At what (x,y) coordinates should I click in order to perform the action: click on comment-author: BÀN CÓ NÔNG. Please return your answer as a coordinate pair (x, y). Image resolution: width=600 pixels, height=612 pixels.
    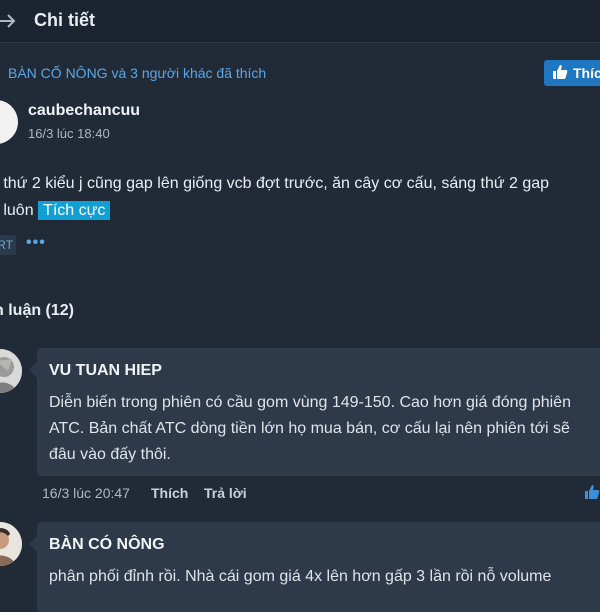
    Looking at the image, I should click on (107, 545).